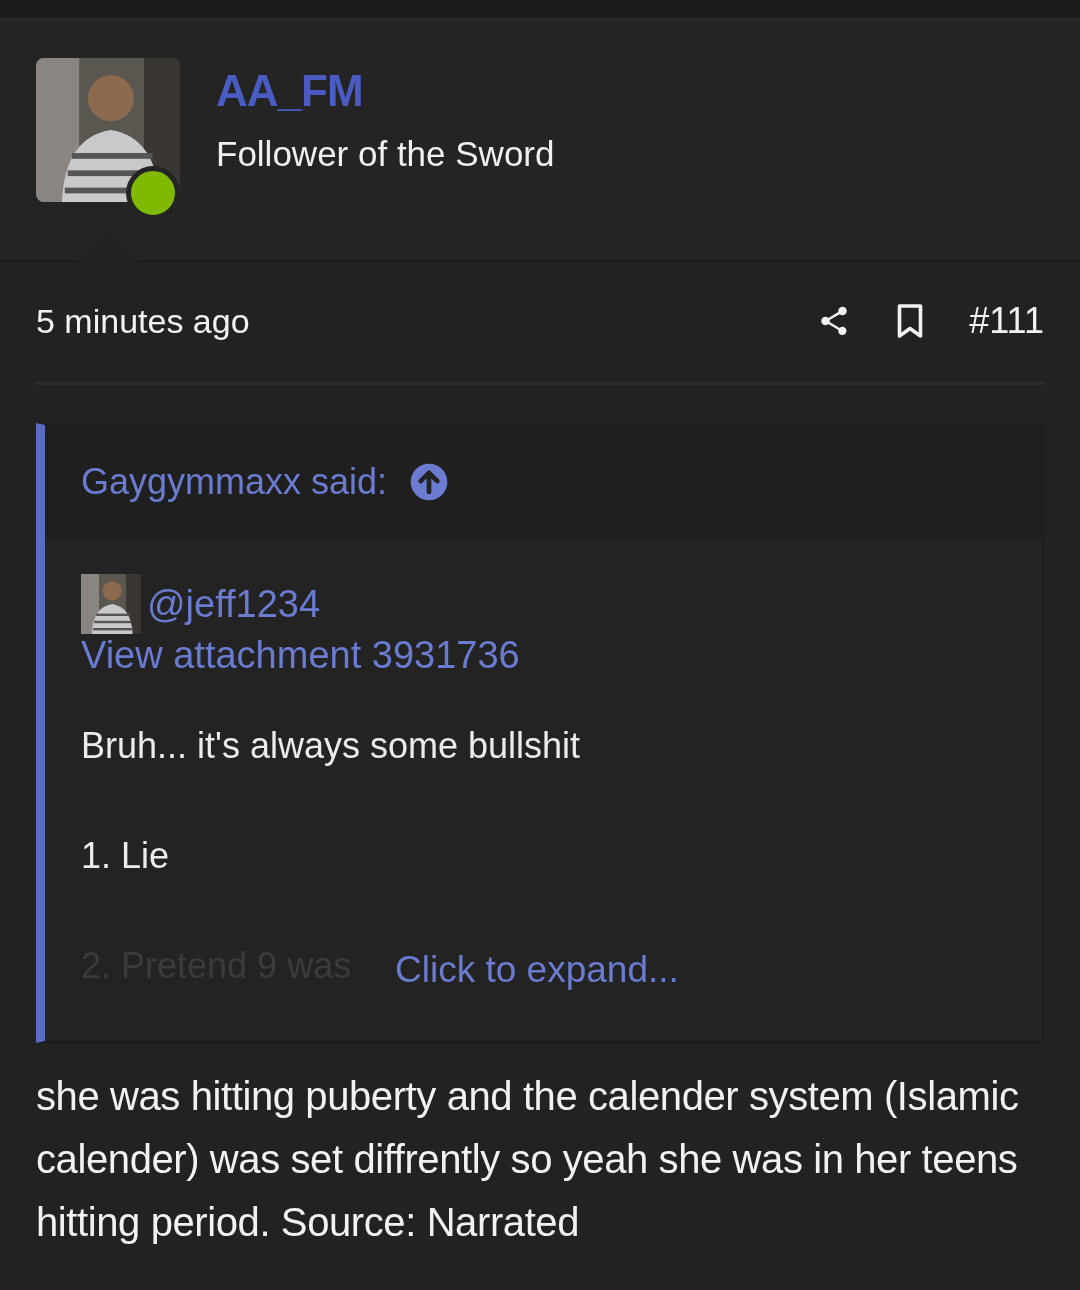 Image resolution: width=1080 pixels, height=1290 pixels. Describe the element at coordinates (528, 1159) in the screenshot. I see `post-text: she was hitting puberty and the calender system (Islamic calender) was set diffrently so yeah she was in her teens hitting period. Source: Narrated` at that location.